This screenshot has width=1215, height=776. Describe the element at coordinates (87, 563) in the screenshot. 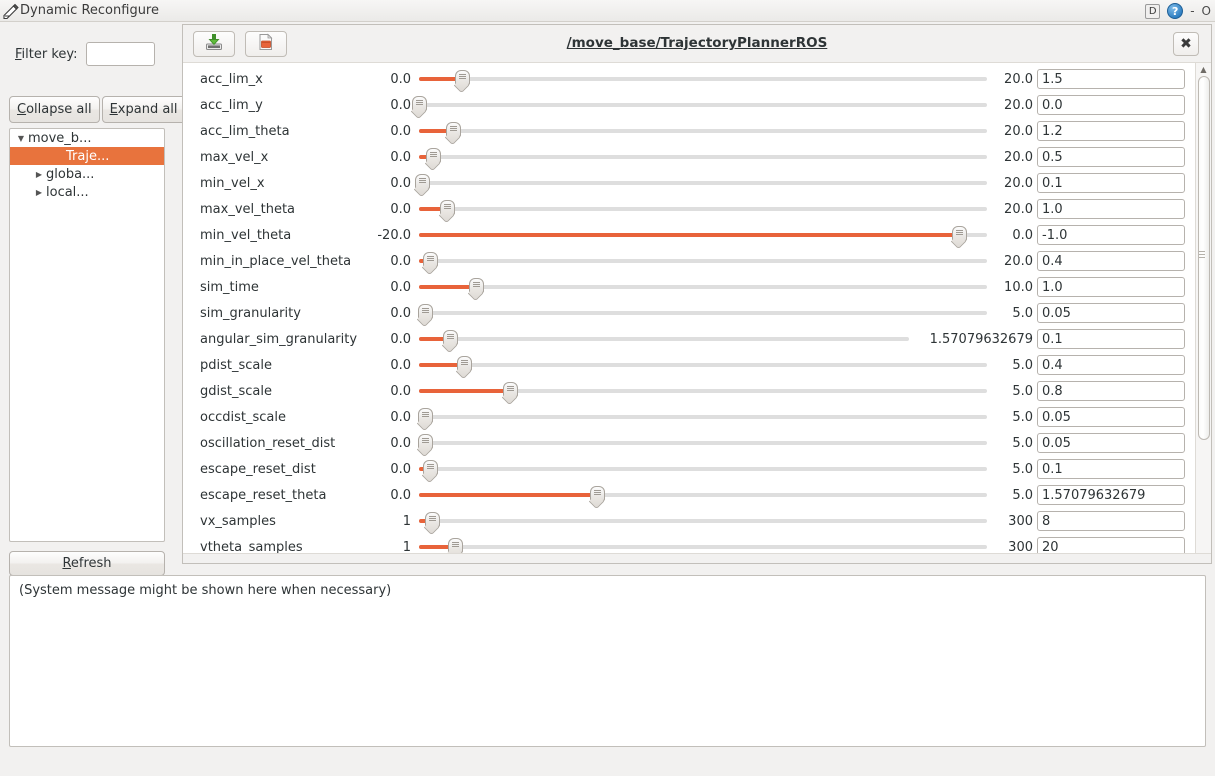

I see `refresh-button: Refresh` at that location.